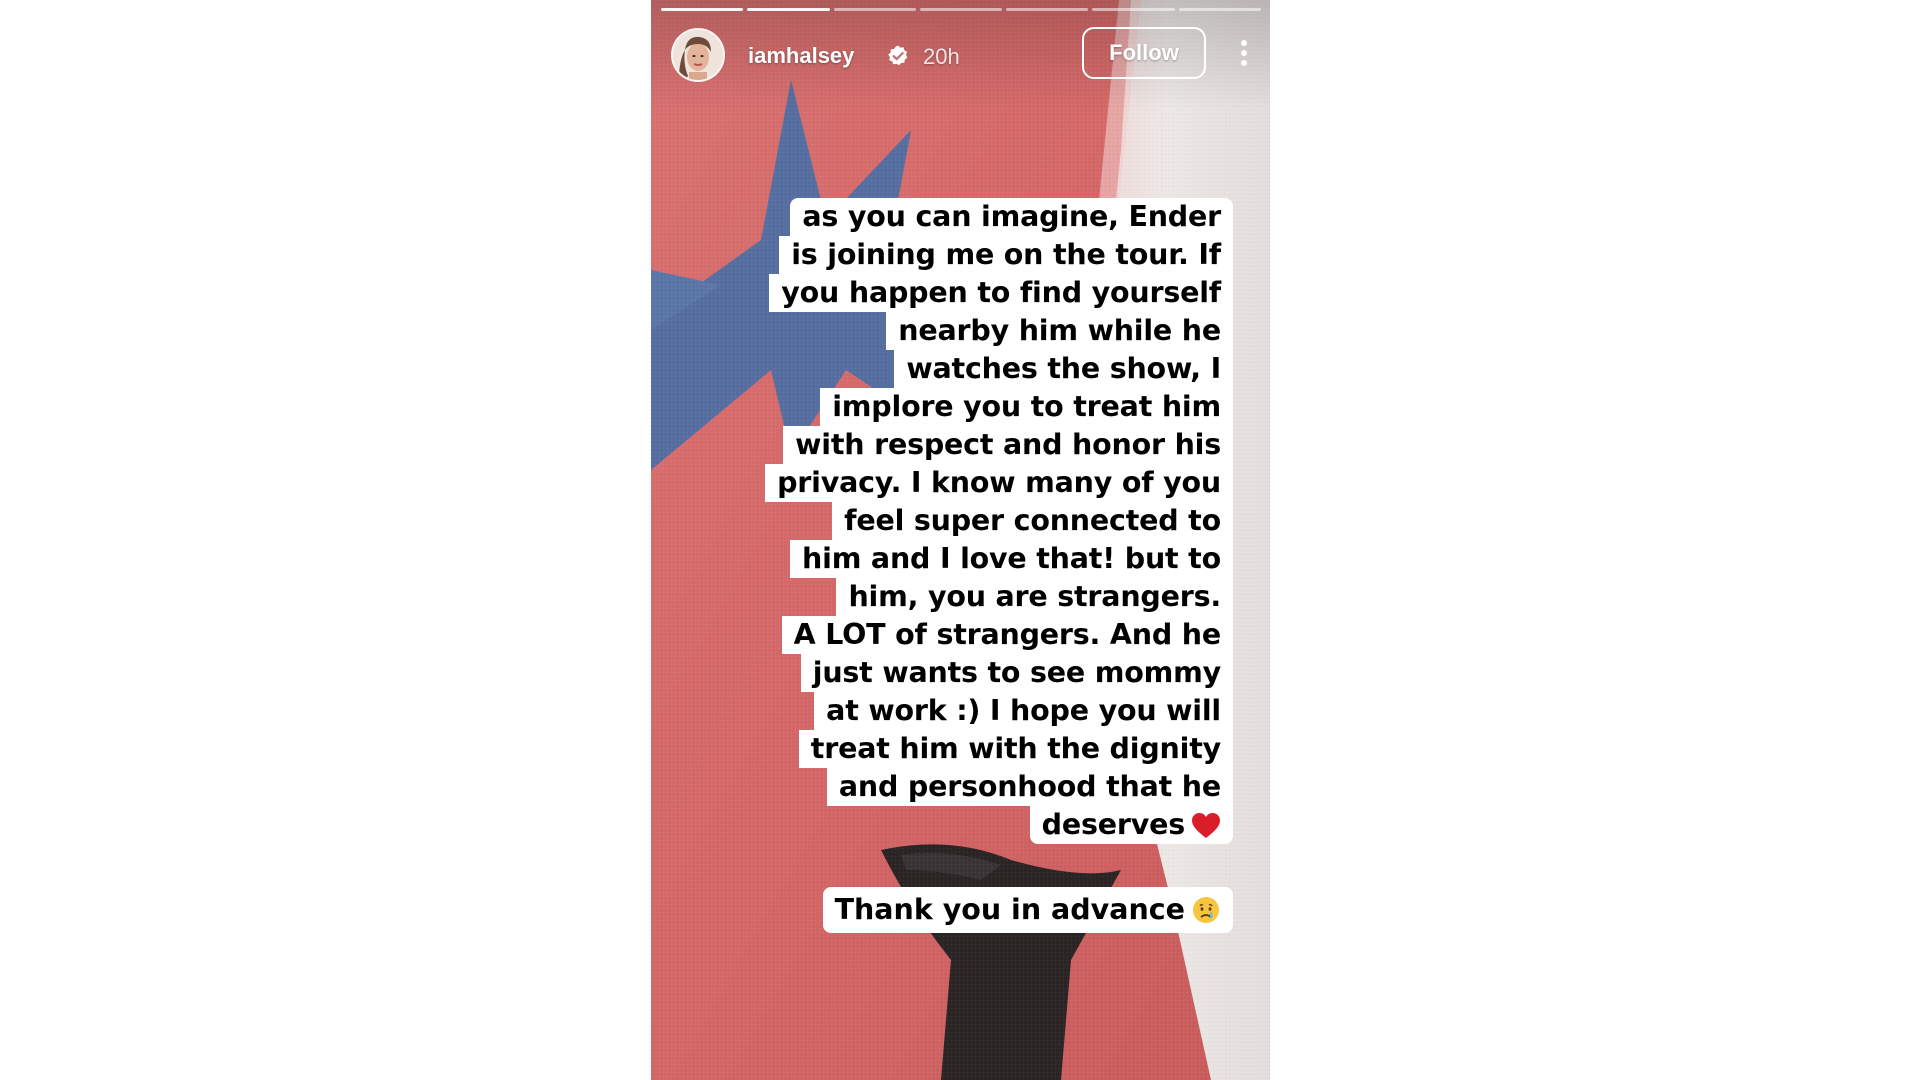 The width and height of the screenshot is (1920, 1080). I want to click on thanks-caption: Thank you in advance, so click(1027, 910).